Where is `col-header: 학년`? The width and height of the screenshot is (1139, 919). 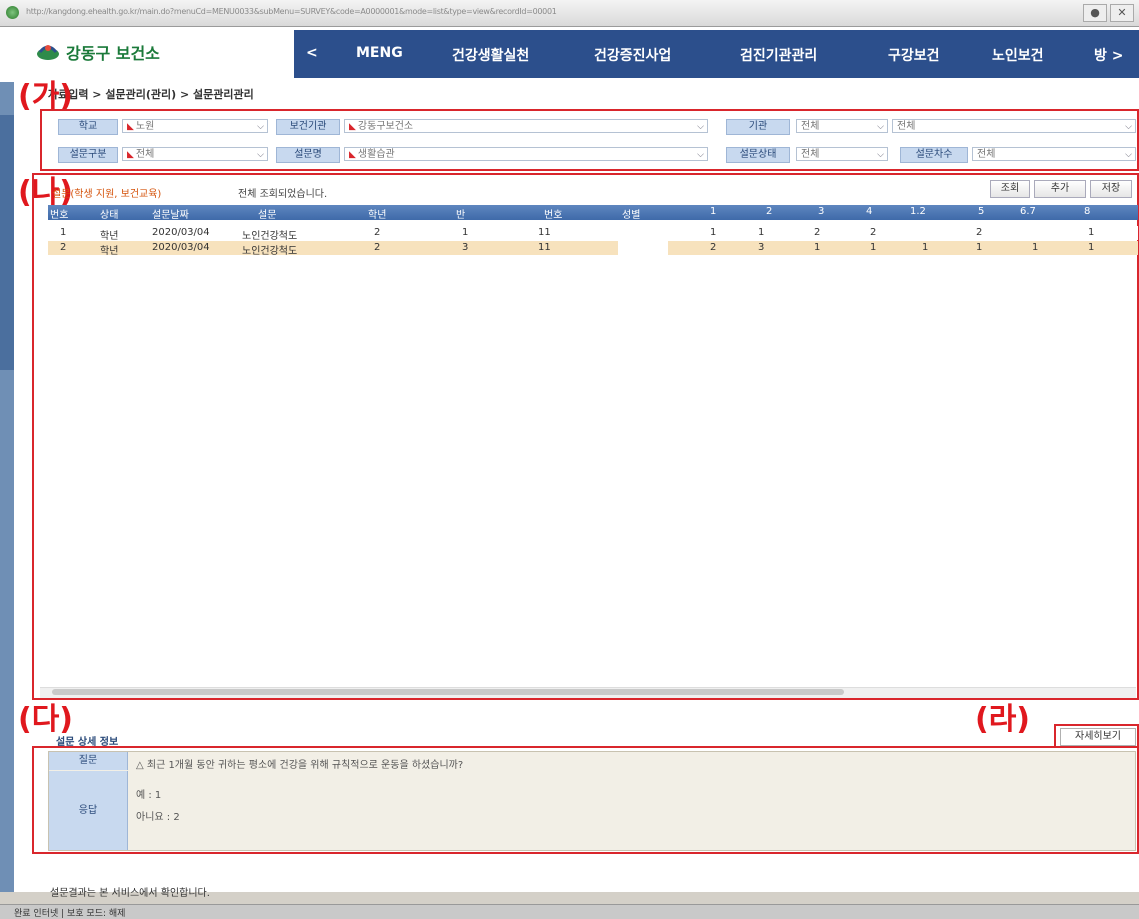 col-header: 학년 is located at coordinates (377, 213).